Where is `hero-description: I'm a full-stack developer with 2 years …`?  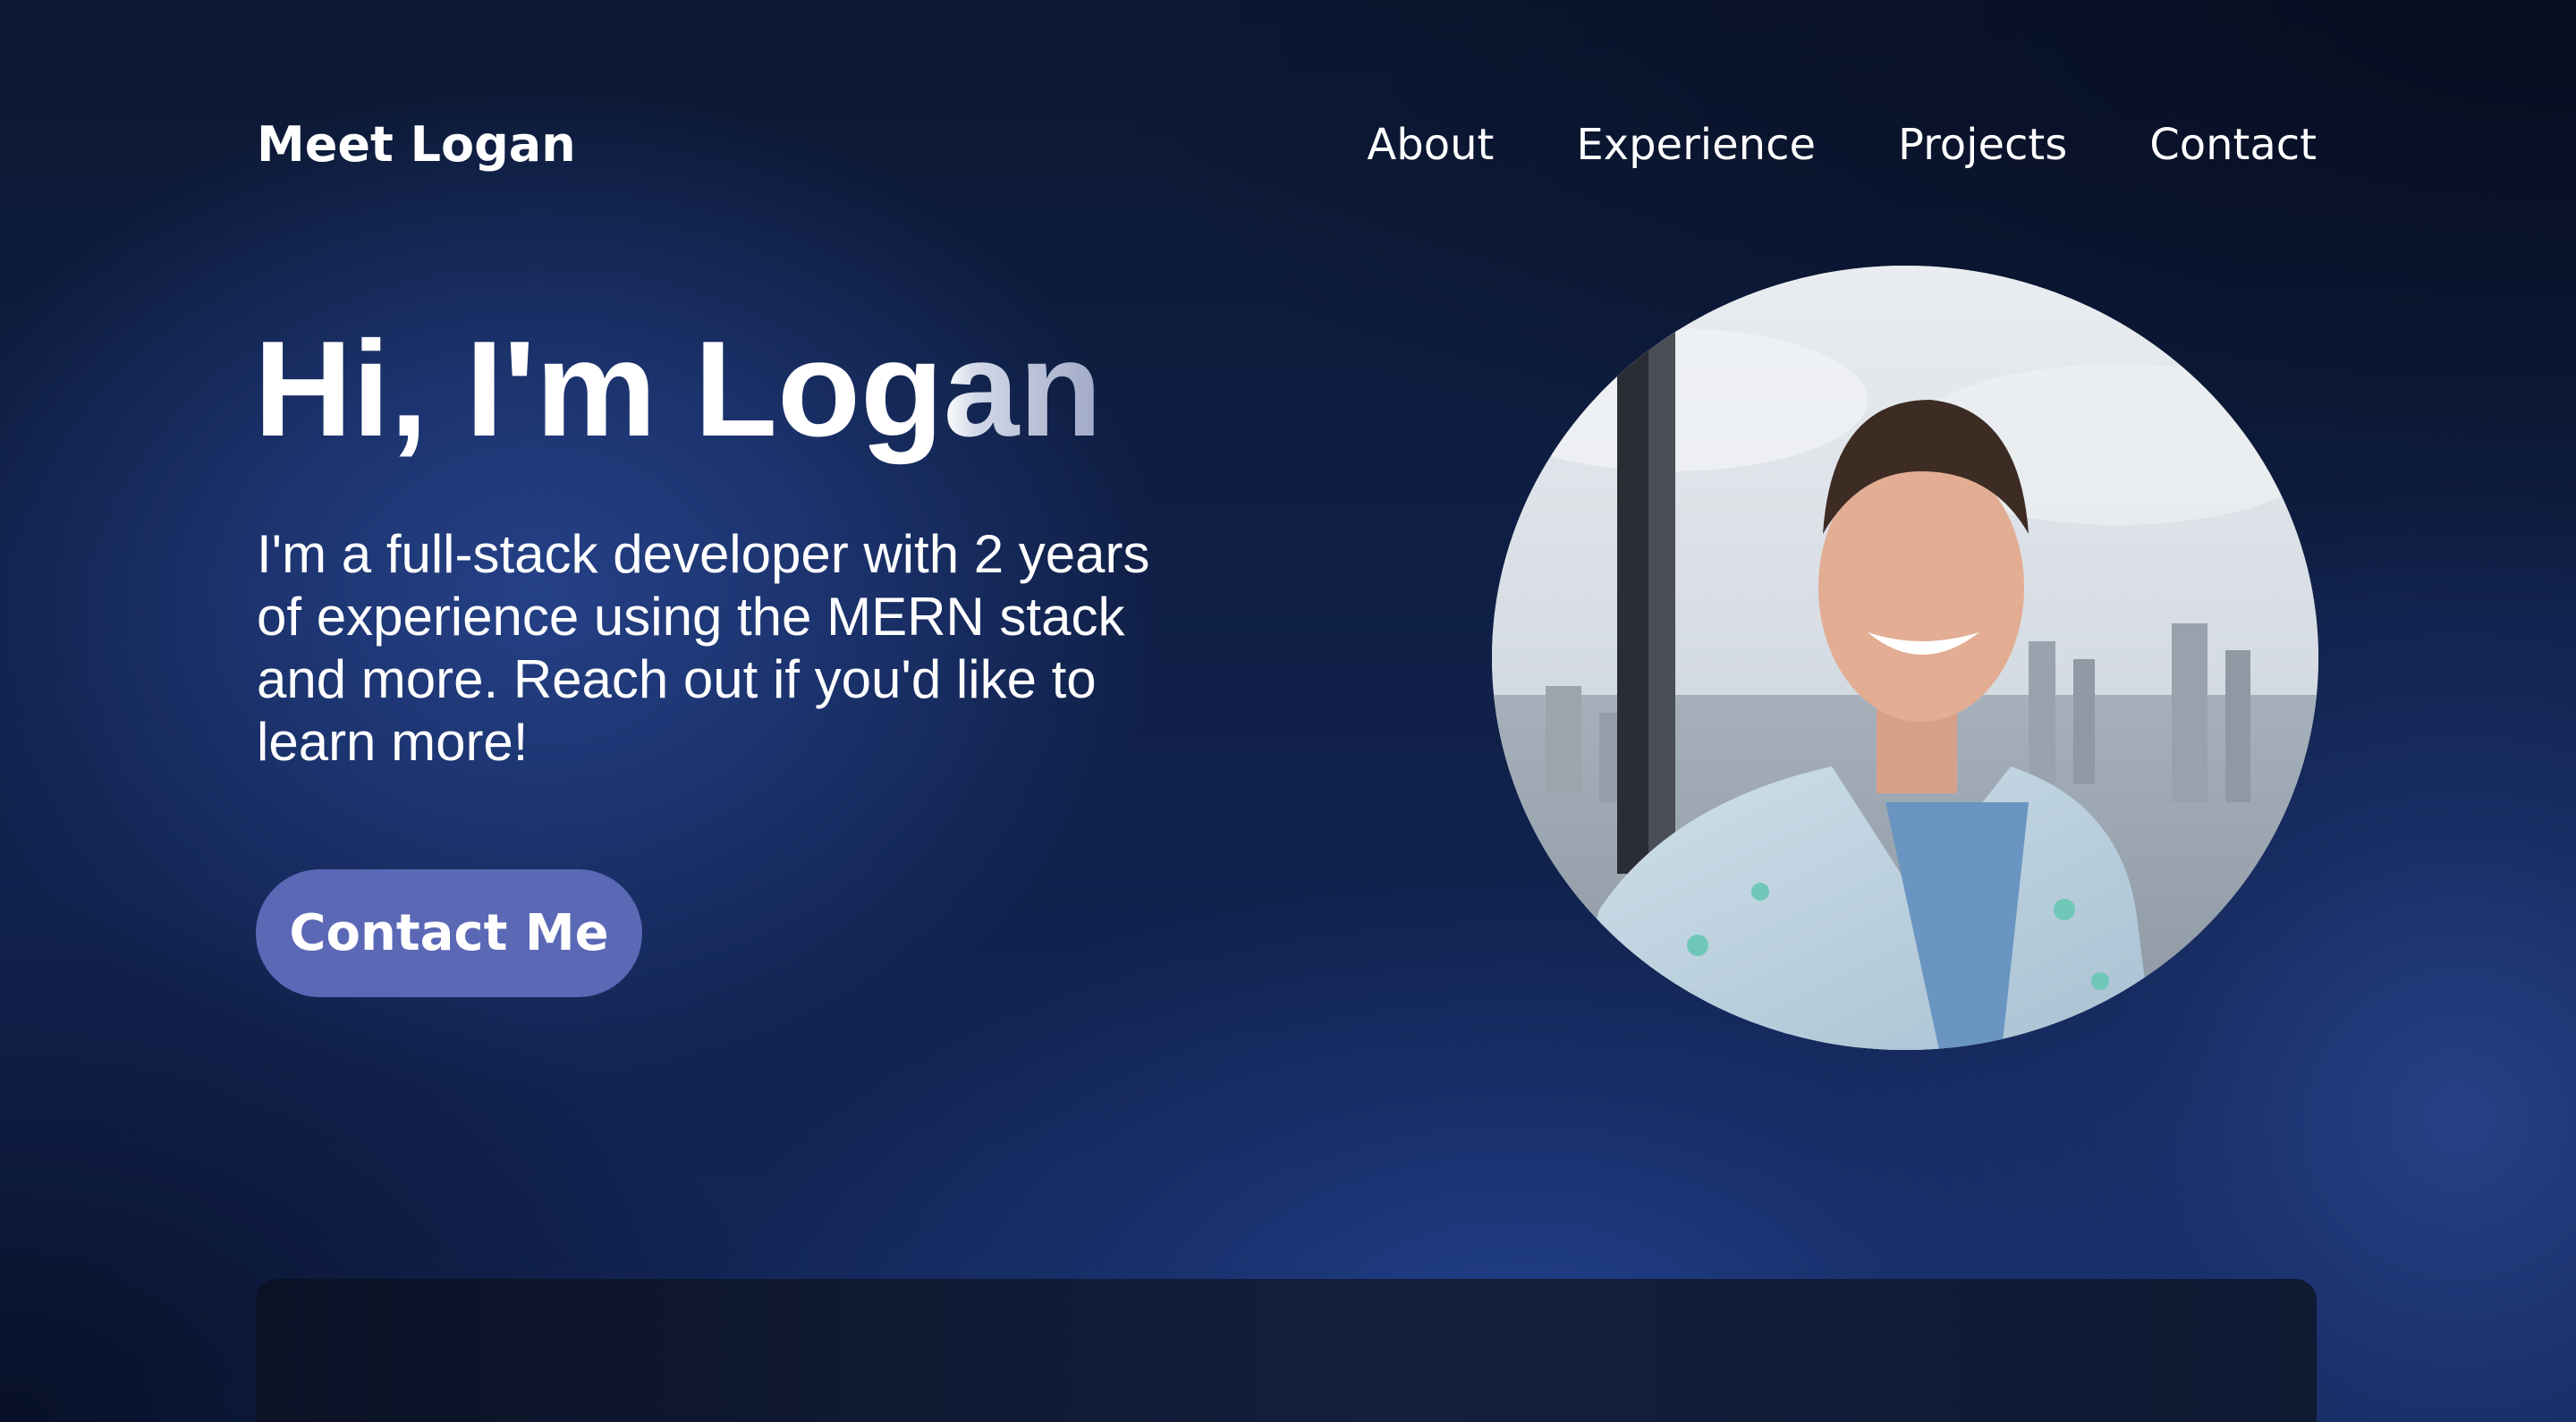 hero-description: I'm a full-stack developer with 2 years … is located at coordinates (703, 648).